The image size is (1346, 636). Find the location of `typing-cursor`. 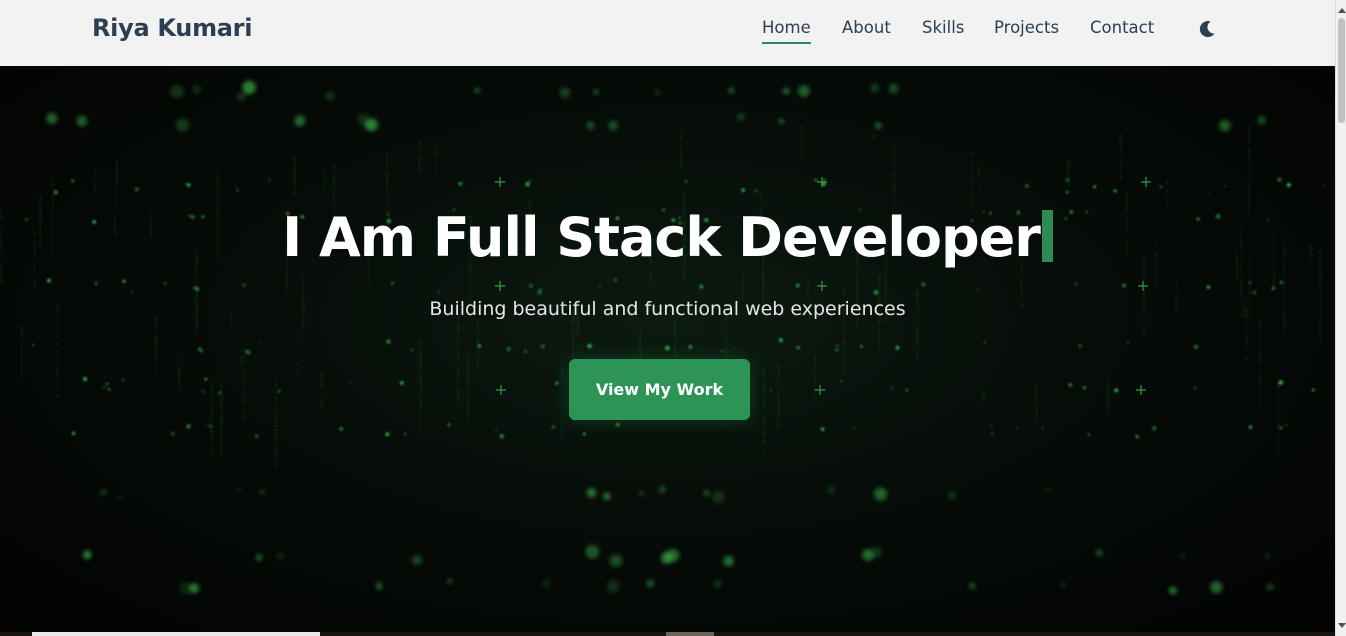

typing-cursor is located at coordinates (1047, 236).